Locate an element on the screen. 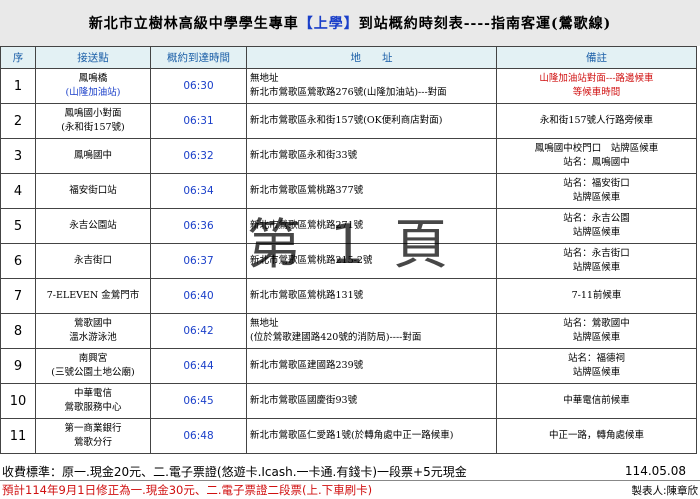  note-line: 站名：福德祠 is located at coordinates (596, 358).